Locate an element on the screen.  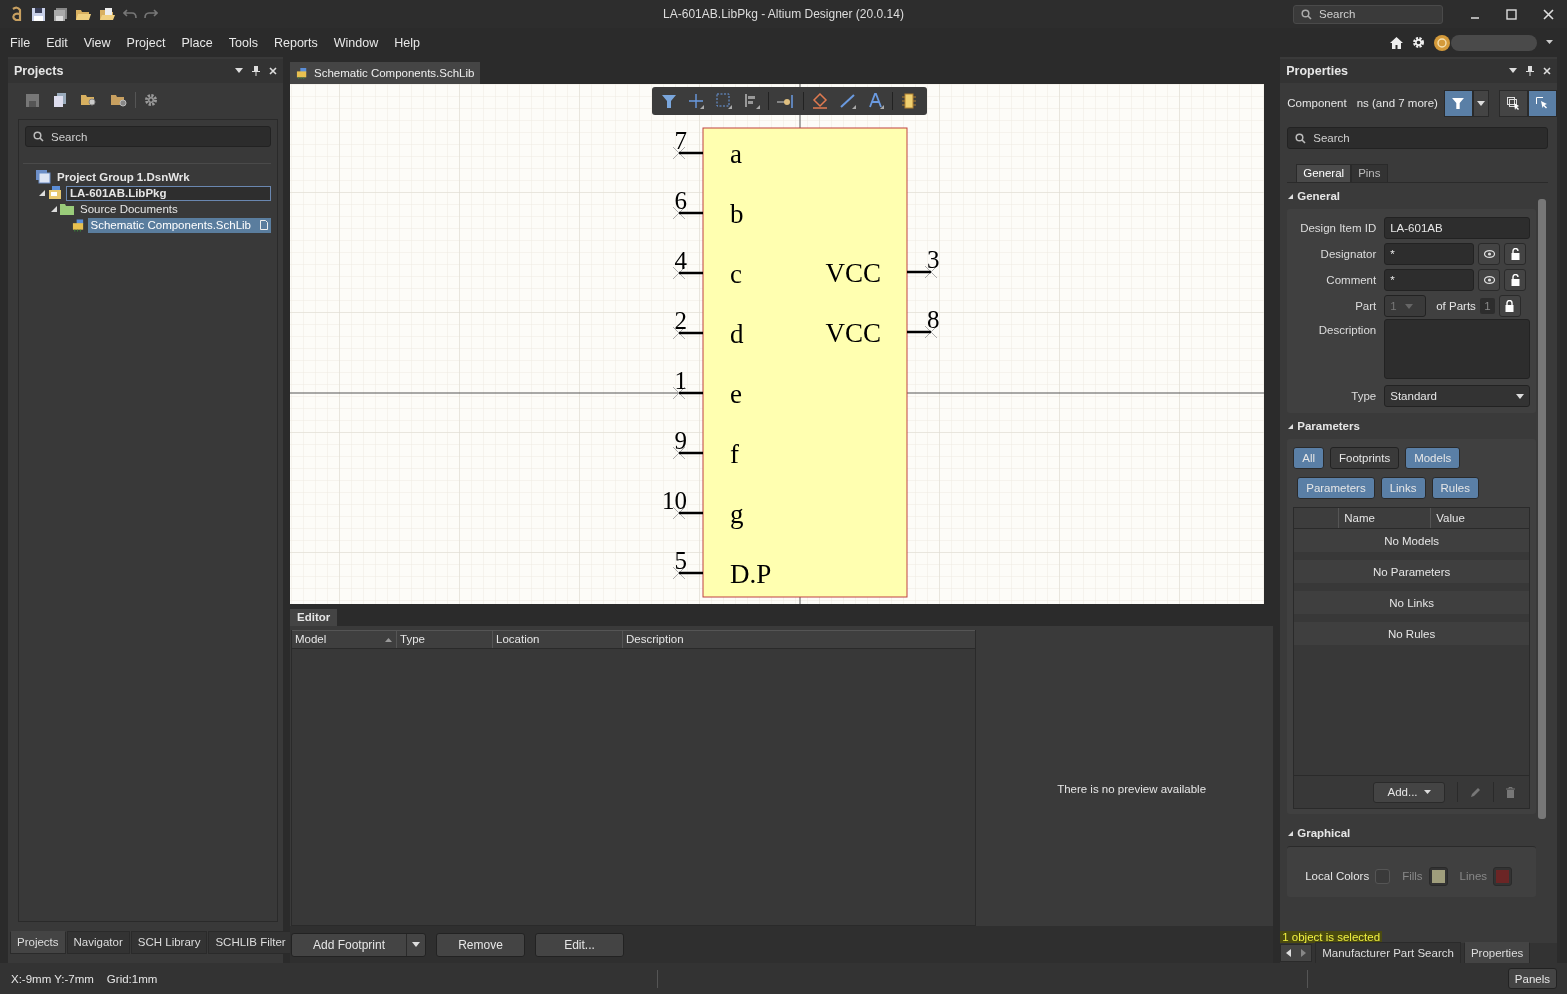
panel-tab: Editor is located at coordinates (314, 617).